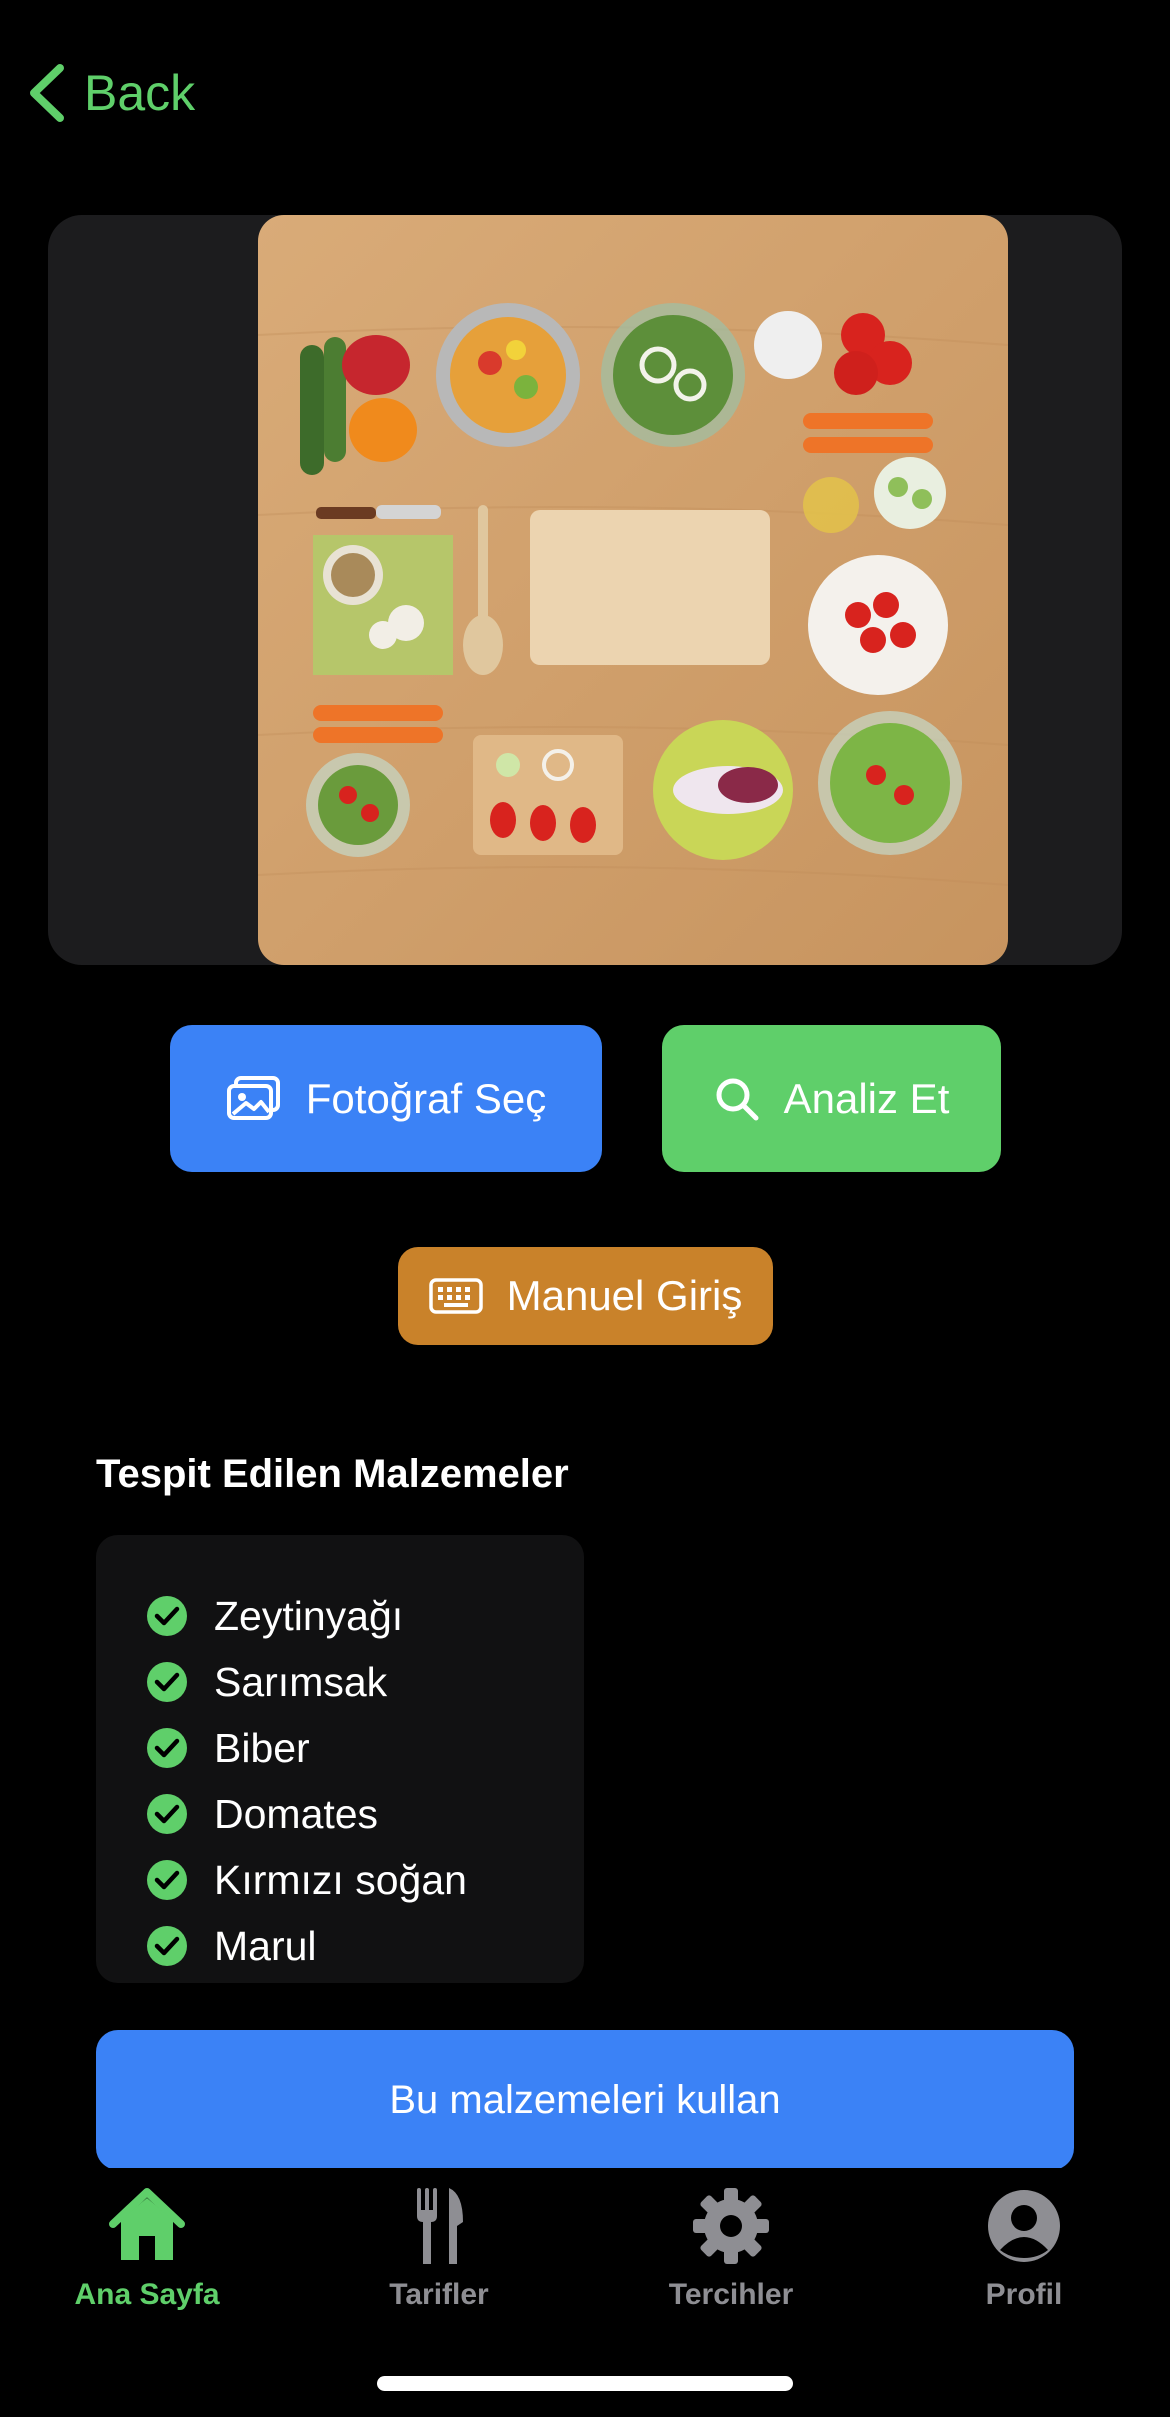 The height and width of the screenshot is (2417, 1170). I want to click on list-item: Kırmızı soğan, so click(365, 1880).